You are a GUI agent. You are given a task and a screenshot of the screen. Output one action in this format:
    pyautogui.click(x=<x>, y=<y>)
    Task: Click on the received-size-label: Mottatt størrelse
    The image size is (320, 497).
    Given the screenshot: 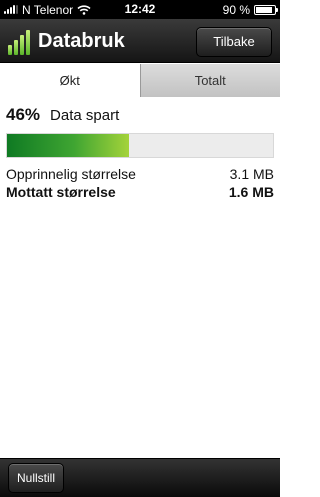 What is the action you would take?
    pyautogui.click(x=61, y=192)
    